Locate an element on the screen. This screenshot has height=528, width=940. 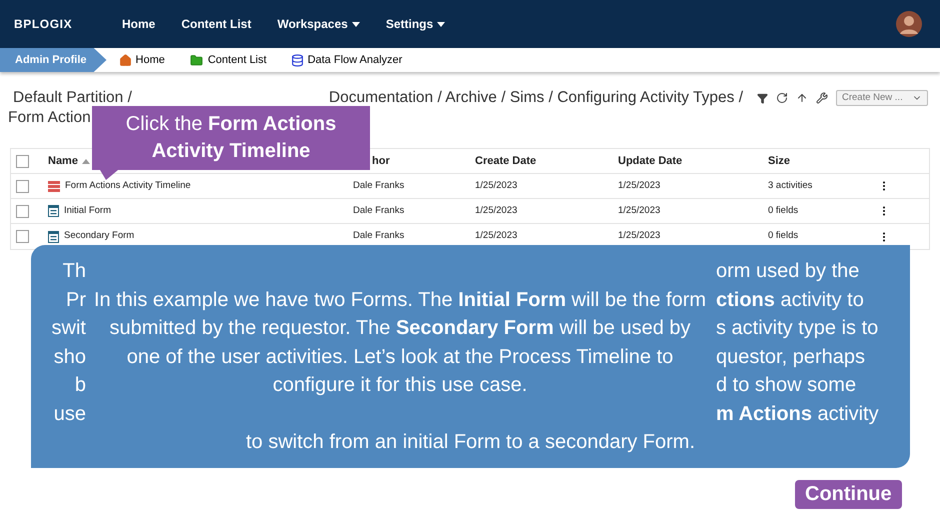
panel-text-fragment: use is located at coordinates (69, 414).